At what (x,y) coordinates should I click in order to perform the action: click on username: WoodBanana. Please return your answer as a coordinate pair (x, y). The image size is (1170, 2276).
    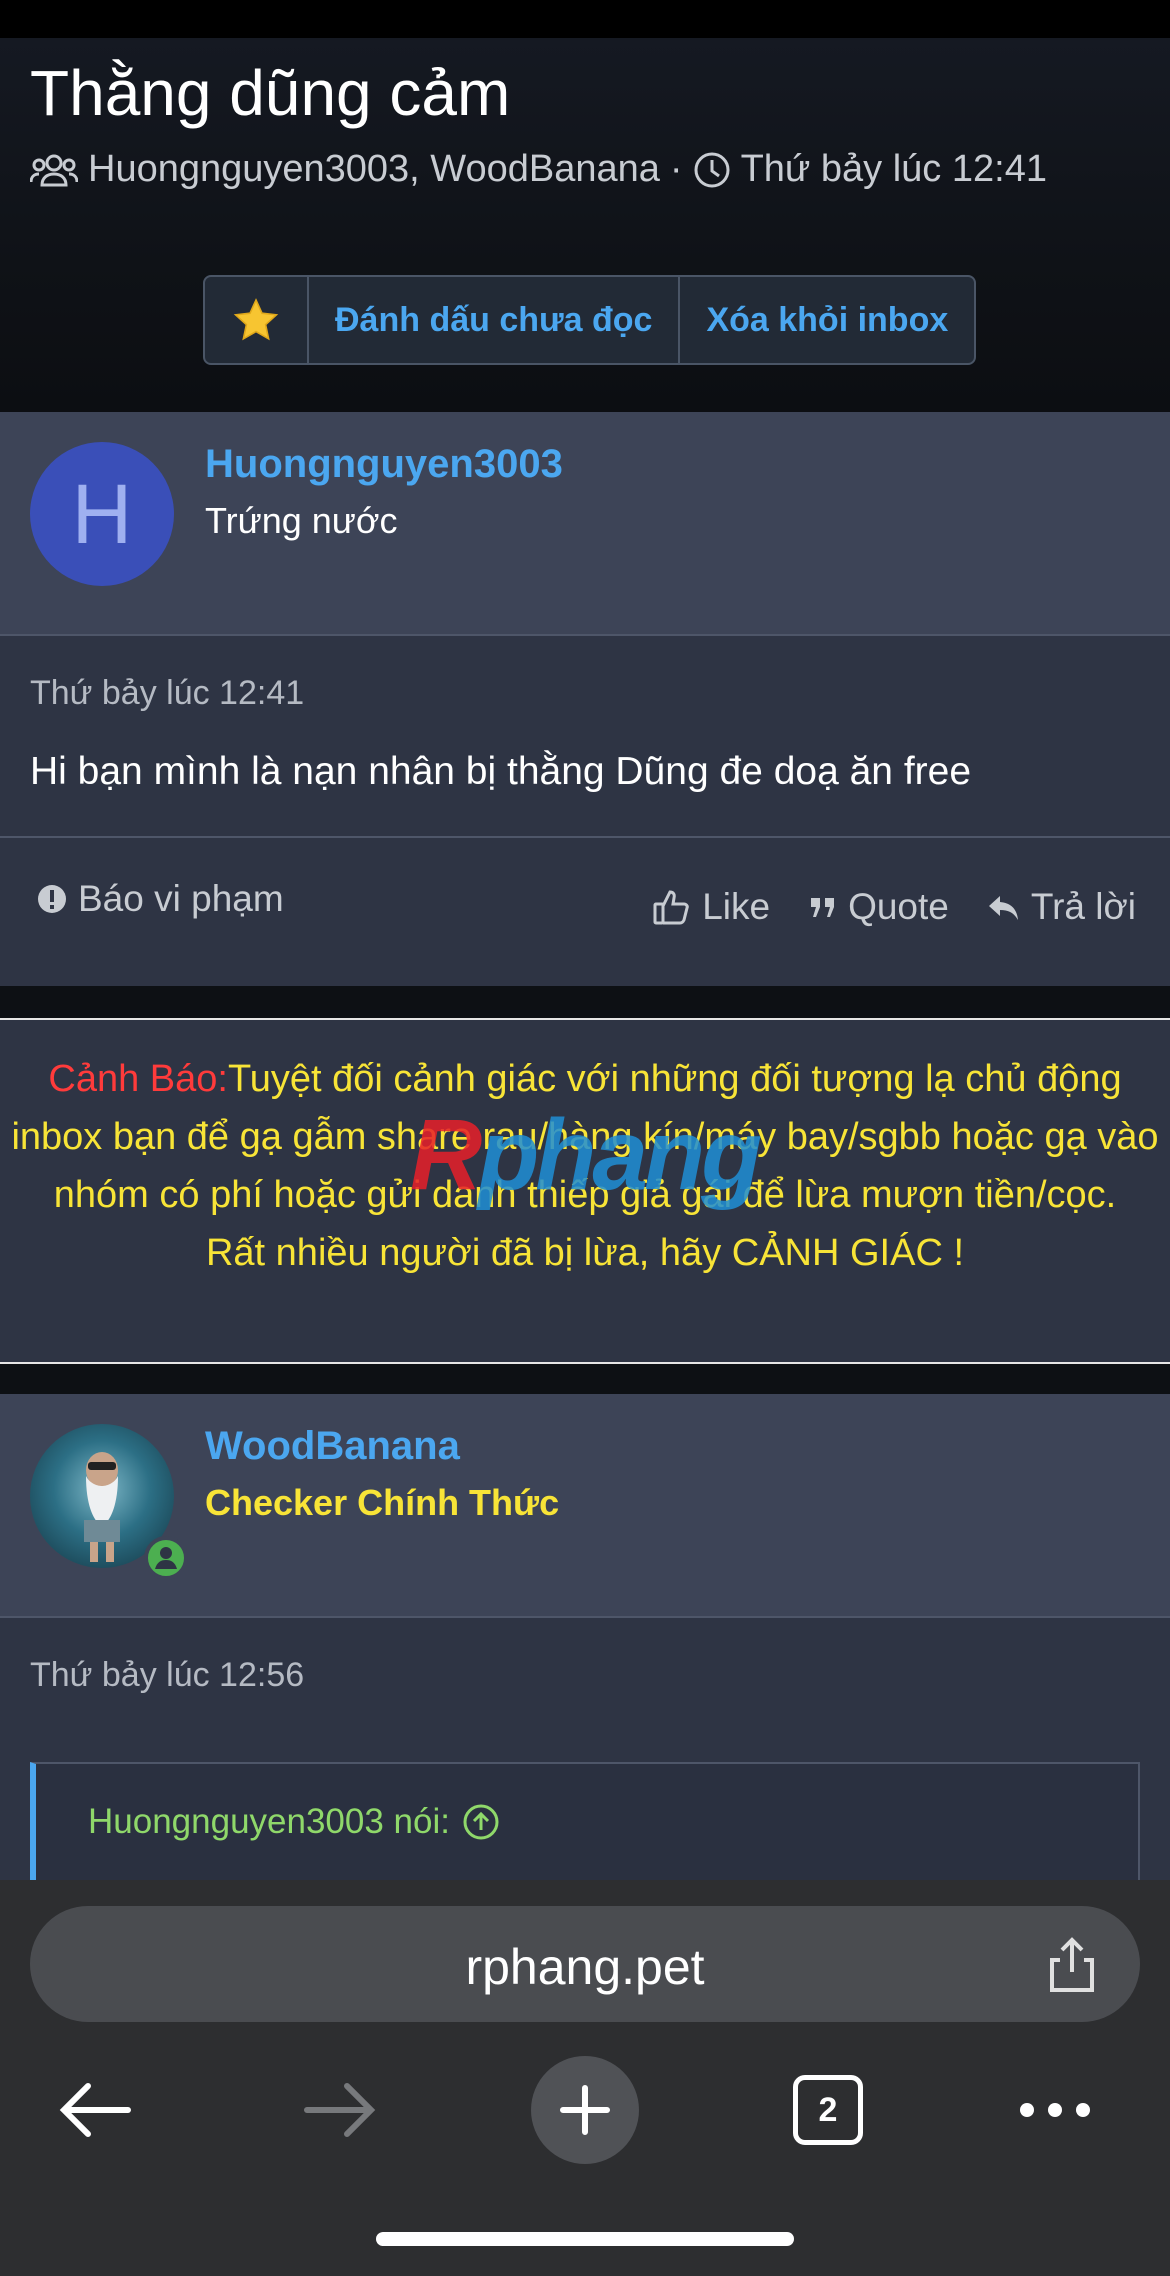
    Looking at the image, I should click on (332, 1446).